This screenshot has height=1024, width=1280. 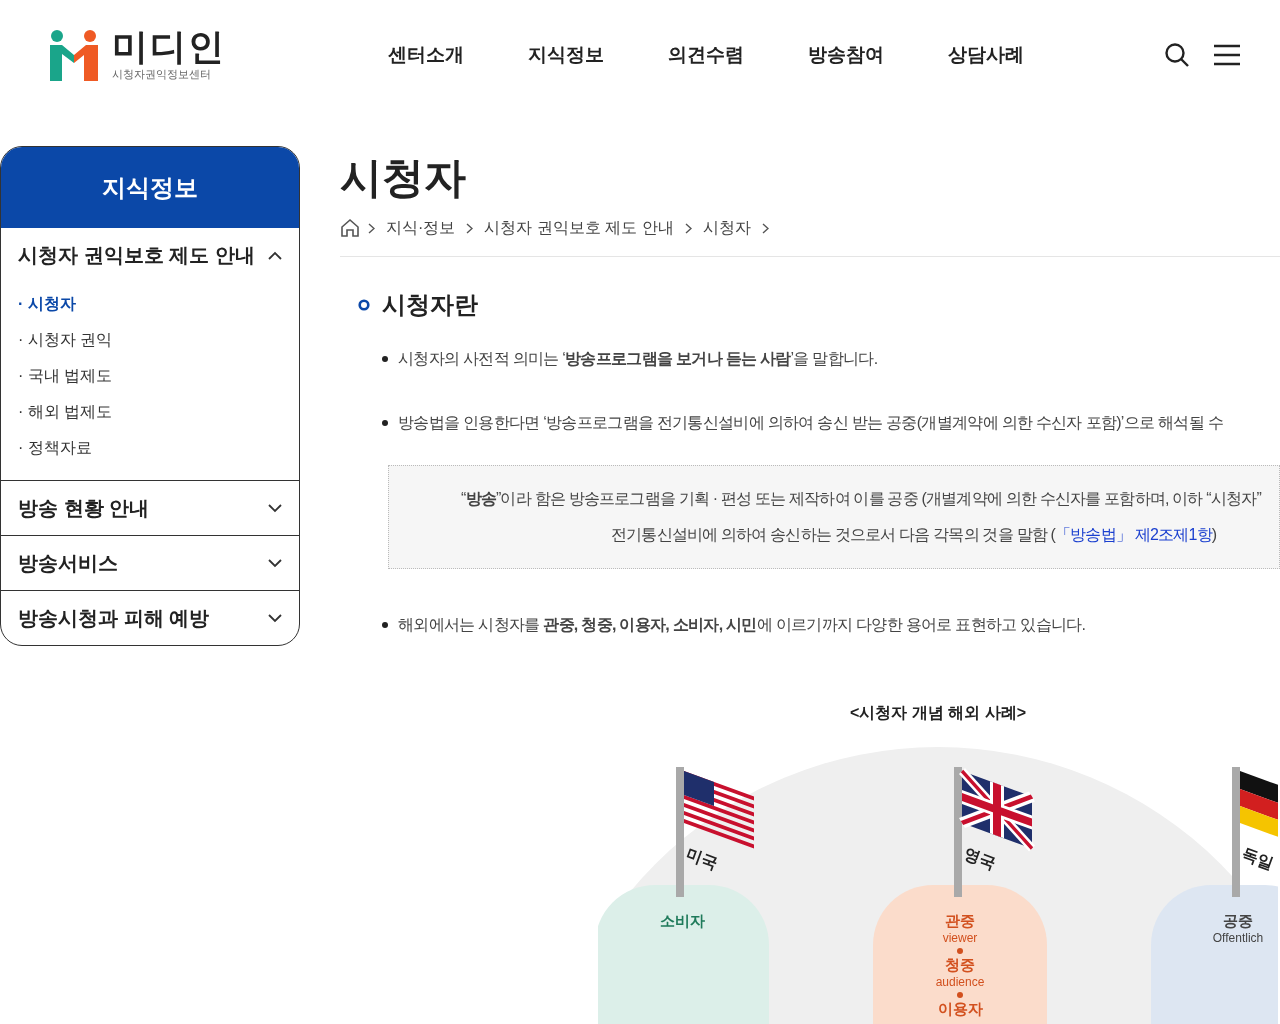 What do you see at coordinates (1238, 938) in the screenshot?
I see `term-english: Offentlich` at bounding box center [1238, 938].